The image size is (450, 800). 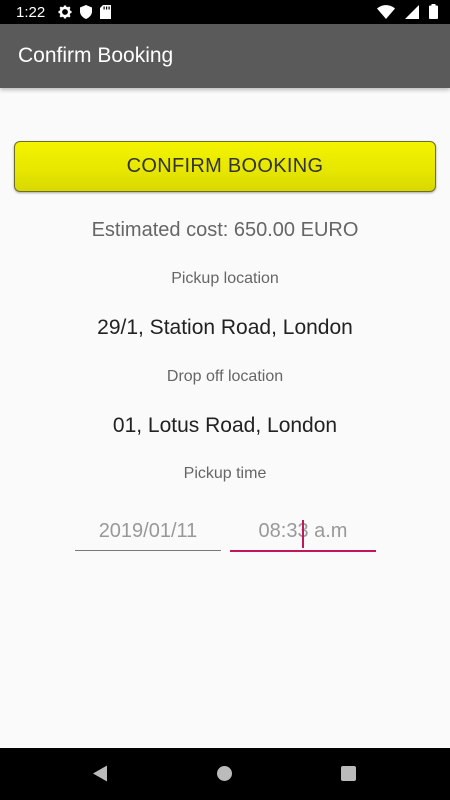 I want to click on status-icons-left, so click(x=84, y=12).